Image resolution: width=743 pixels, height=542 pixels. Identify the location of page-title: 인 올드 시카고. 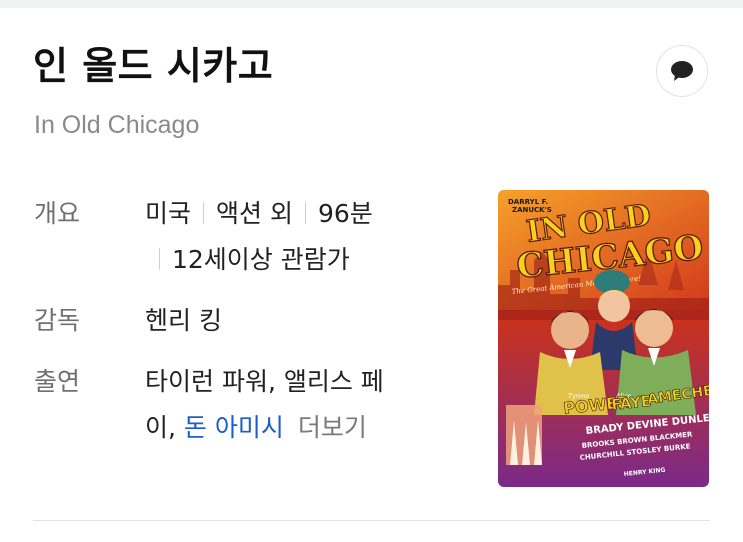
(153, 66).